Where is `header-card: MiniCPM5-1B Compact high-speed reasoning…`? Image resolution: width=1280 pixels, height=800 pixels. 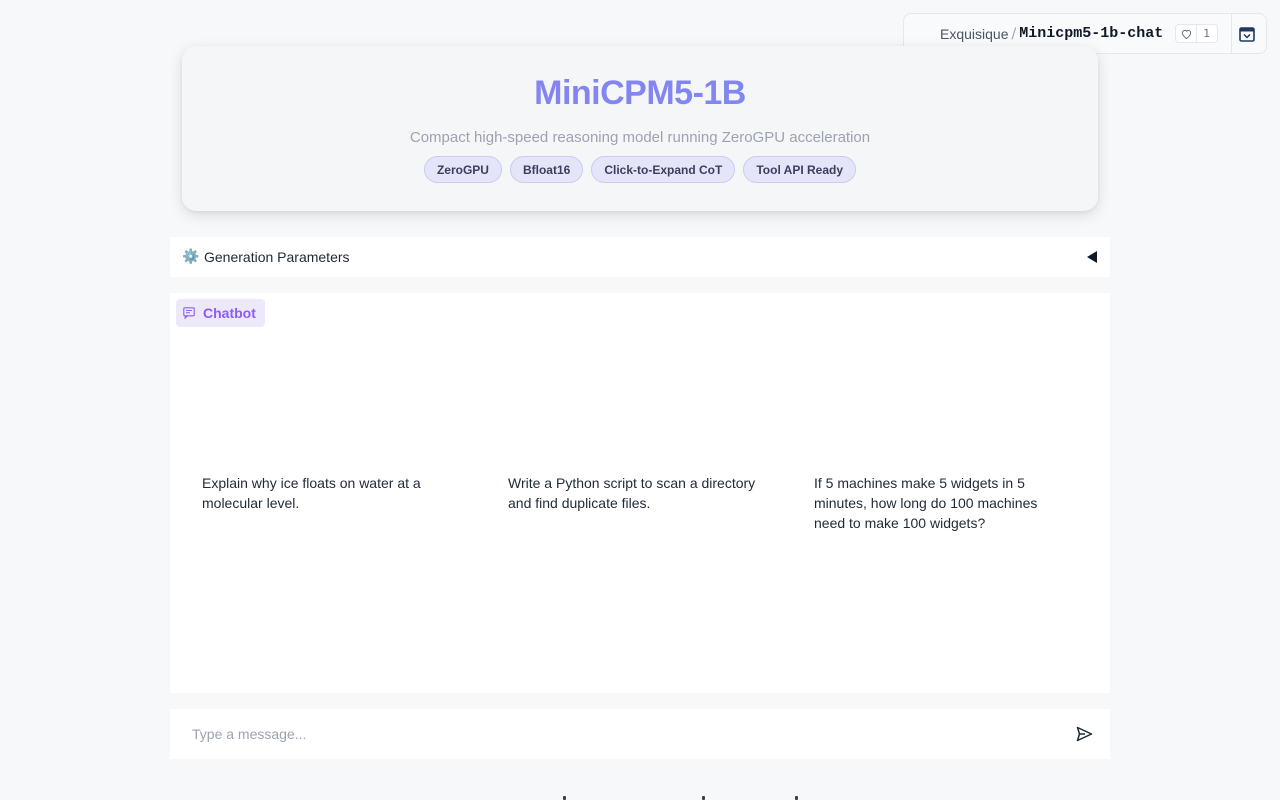
header-card: MiniCPM5-1B Compact high-speed reasoning… is located at coordinates (640, 128).